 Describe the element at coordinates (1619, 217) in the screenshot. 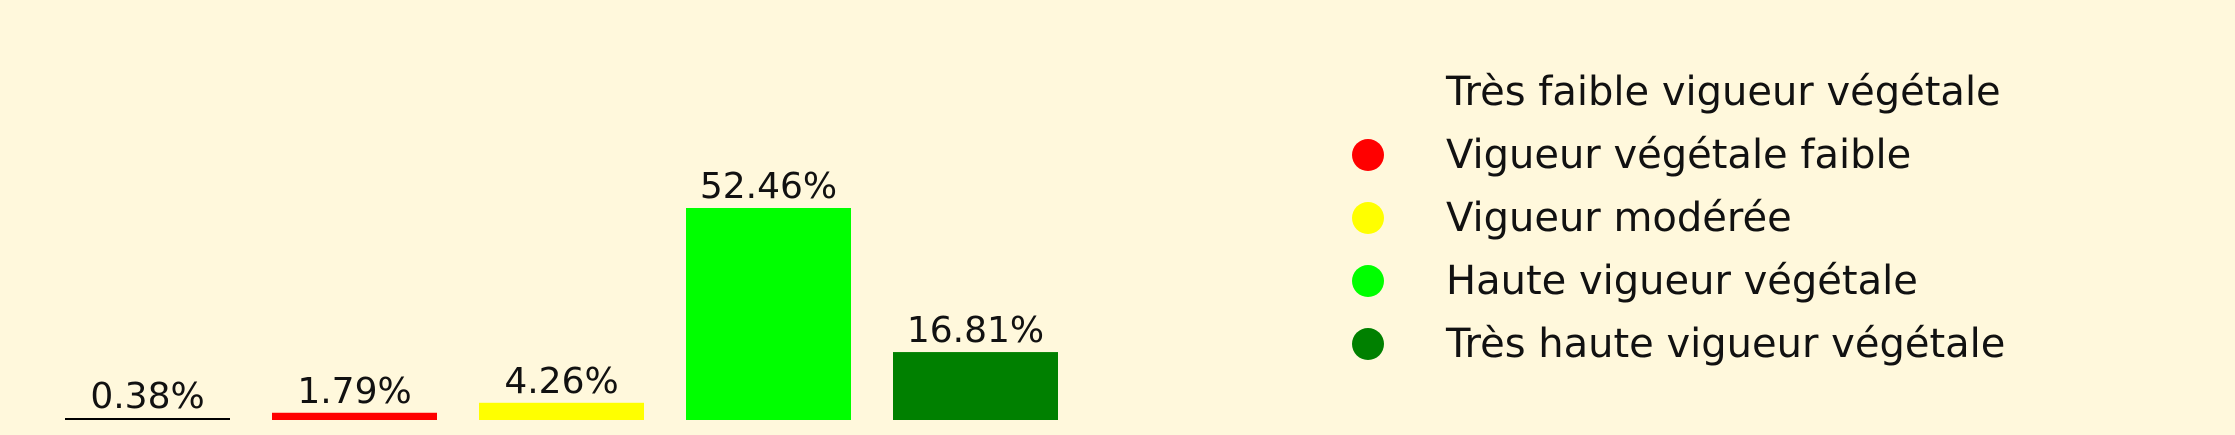

I see `legend-label: Vigueur modérée` at that location.